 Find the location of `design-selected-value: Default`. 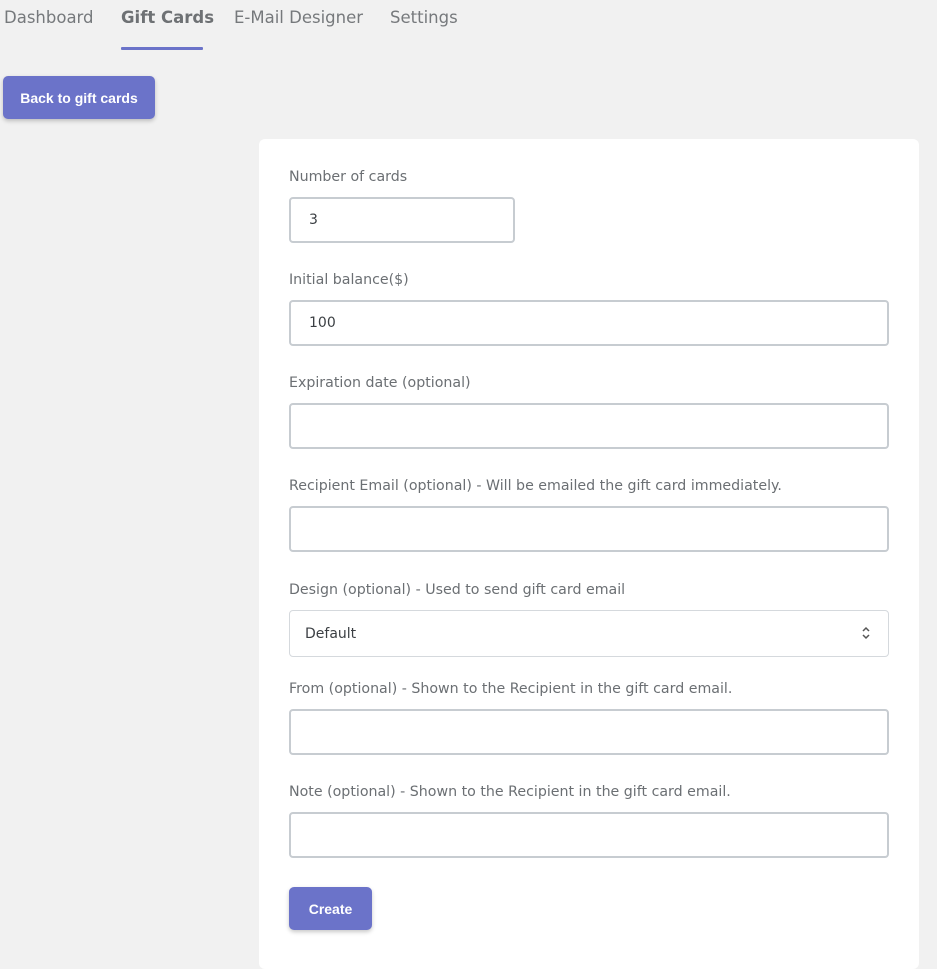

design-selected-value: Default is located at coordinates (331, 633).